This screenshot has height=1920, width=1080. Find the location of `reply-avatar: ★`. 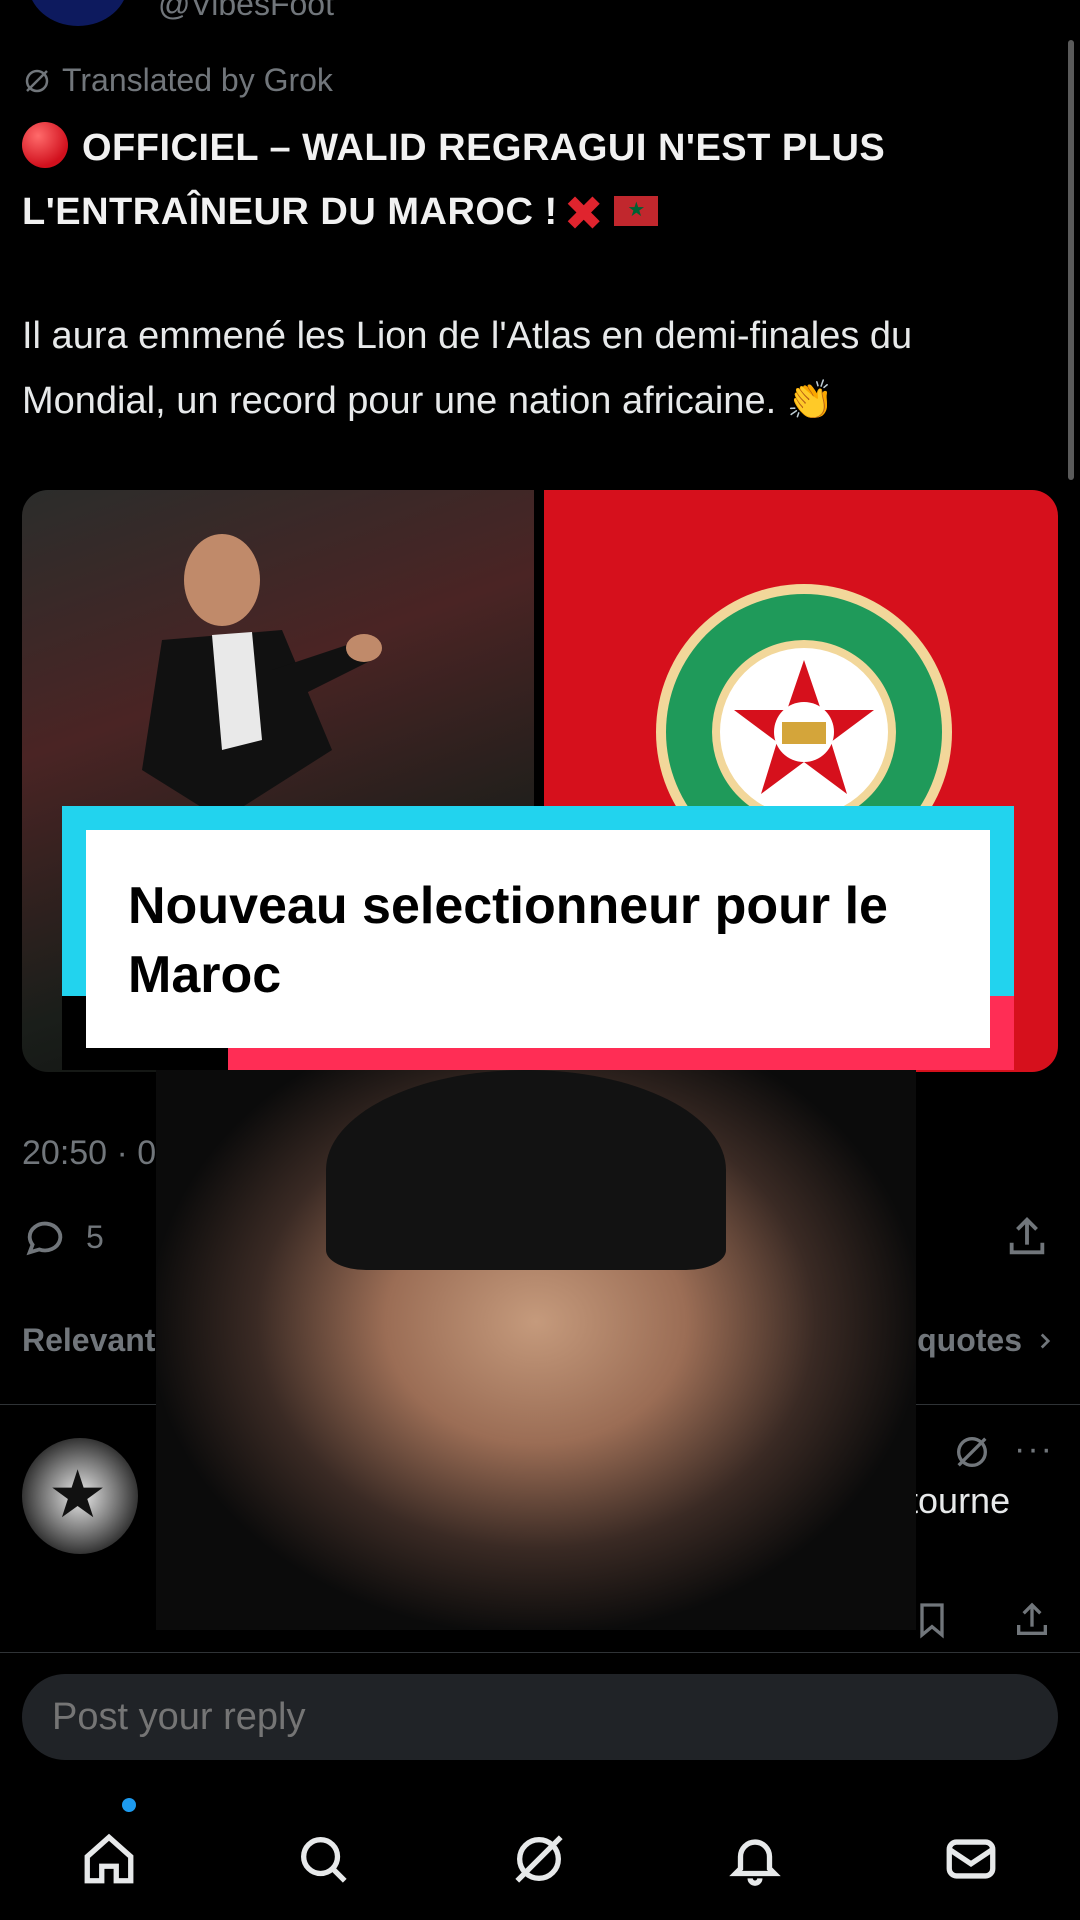

reply-avatar: ★ is located at coordinates (80, 1496).